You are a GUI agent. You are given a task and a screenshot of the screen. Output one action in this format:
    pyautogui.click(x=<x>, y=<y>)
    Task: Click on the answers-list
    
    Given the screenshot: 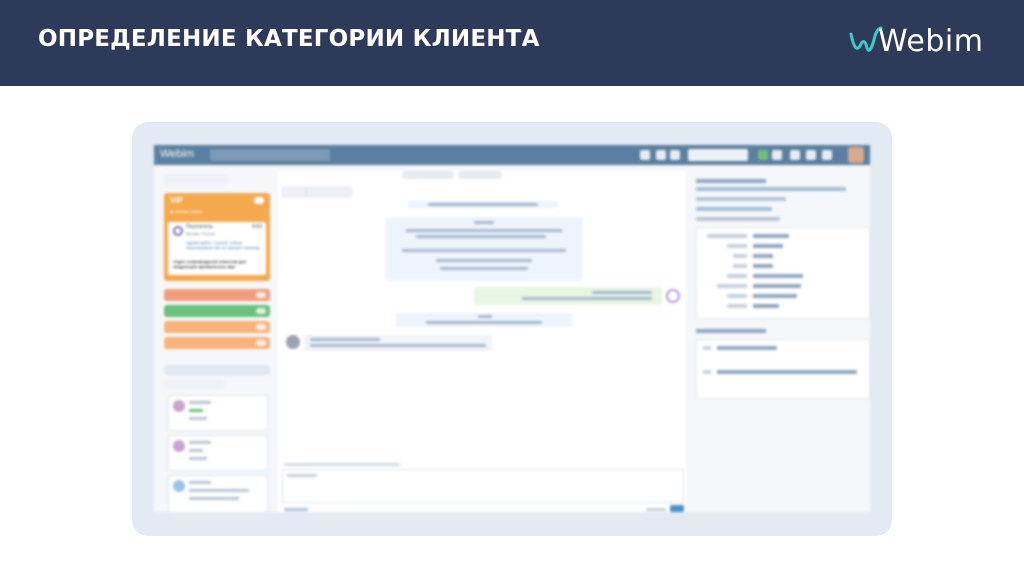 What is the action you would take?
    pyautogui.click(x=783, y=369)
    